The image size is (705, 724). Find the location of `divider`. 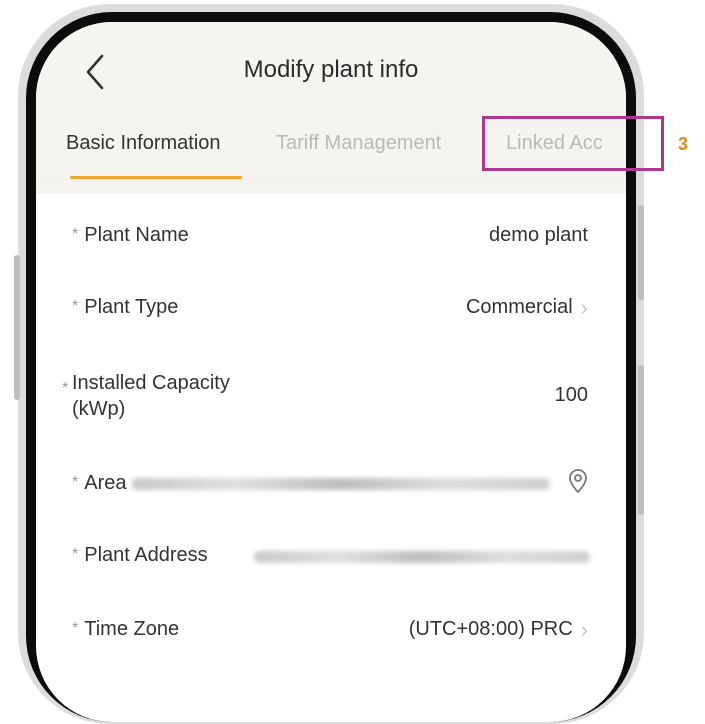

divider is located at coordinates (331, 179).